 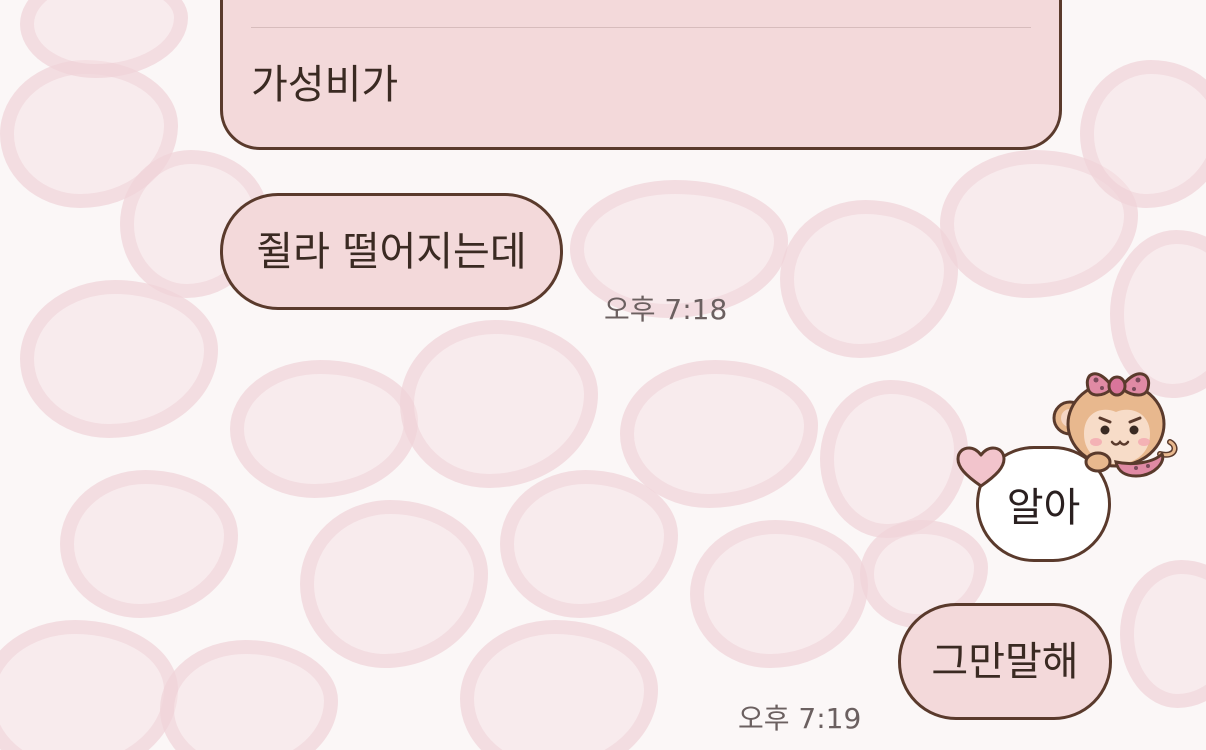 What do you see at coordinates (325, 85) in the screenshot?
I see `previous-message-text: 가성비가` at bounding box center [325, 85].